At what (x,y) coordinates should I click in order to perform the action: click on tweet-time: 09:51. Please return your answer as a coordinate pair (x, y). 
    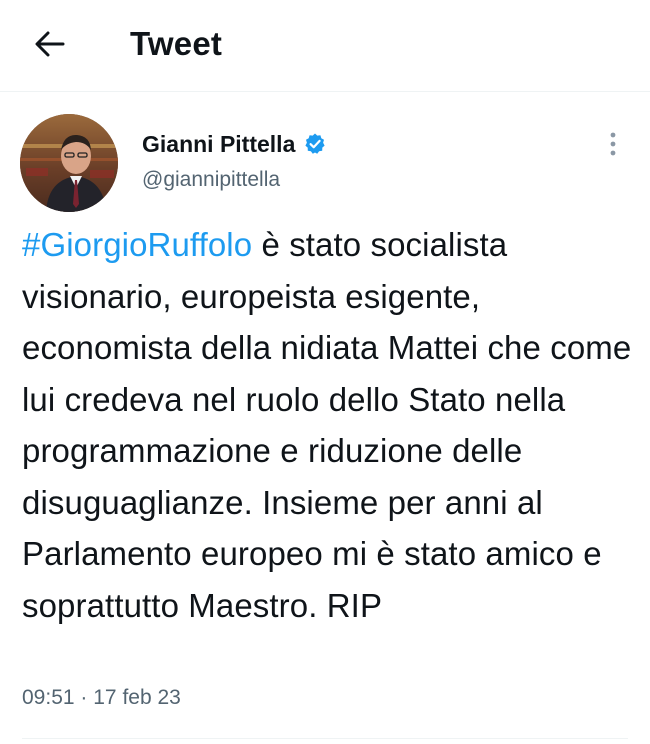
    Looking at the image, I should click on (48, 697).